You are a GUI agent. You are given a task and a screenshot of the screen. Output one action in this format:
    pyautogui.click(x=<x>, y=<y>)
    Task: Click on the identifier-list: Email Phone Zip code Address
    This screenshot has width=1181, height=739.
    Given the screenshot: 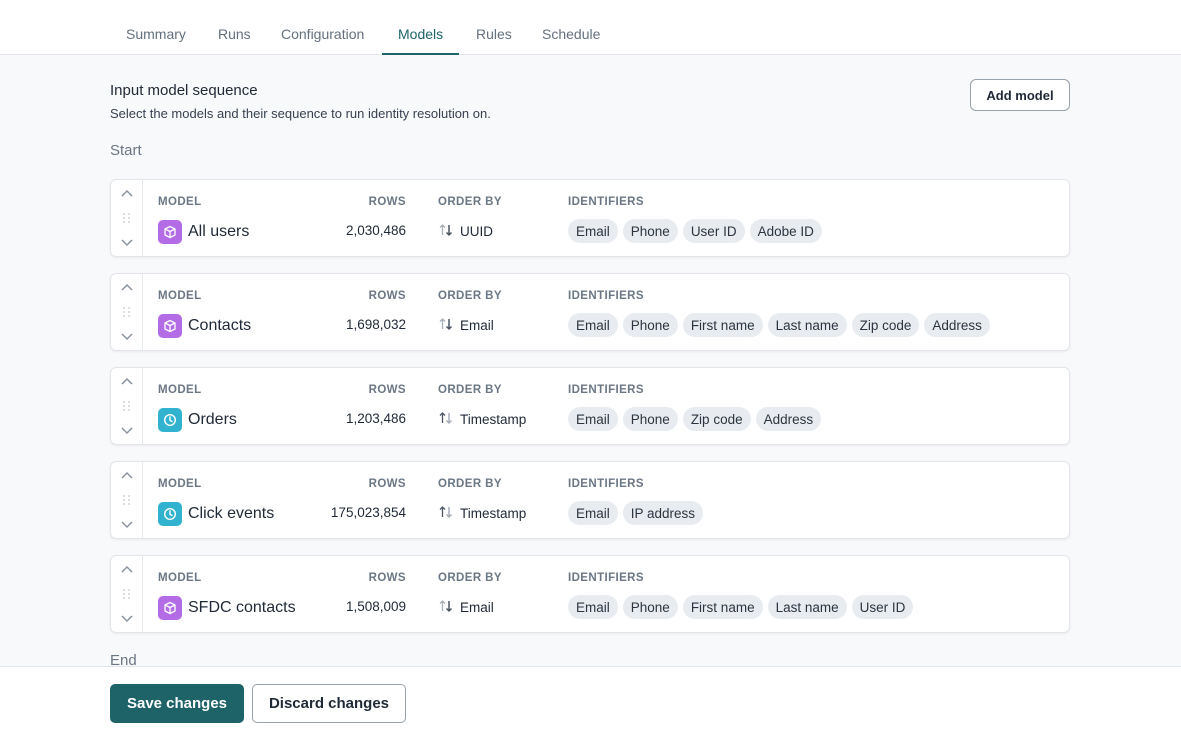 What is the action you would take?
    pyautogui.click(x=695, y=419)
    